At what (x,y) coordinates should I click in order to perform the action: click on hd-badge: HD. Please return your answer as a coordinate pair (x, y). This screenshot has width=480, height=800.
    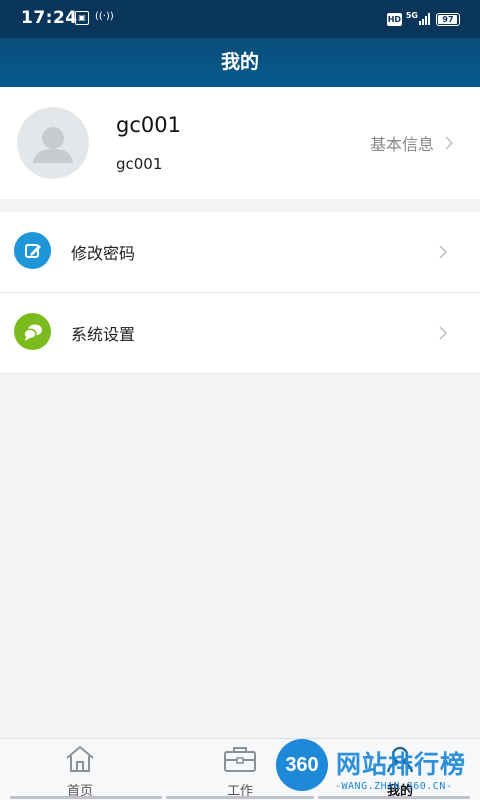
    Looking at the image, I should click on (394, 19).